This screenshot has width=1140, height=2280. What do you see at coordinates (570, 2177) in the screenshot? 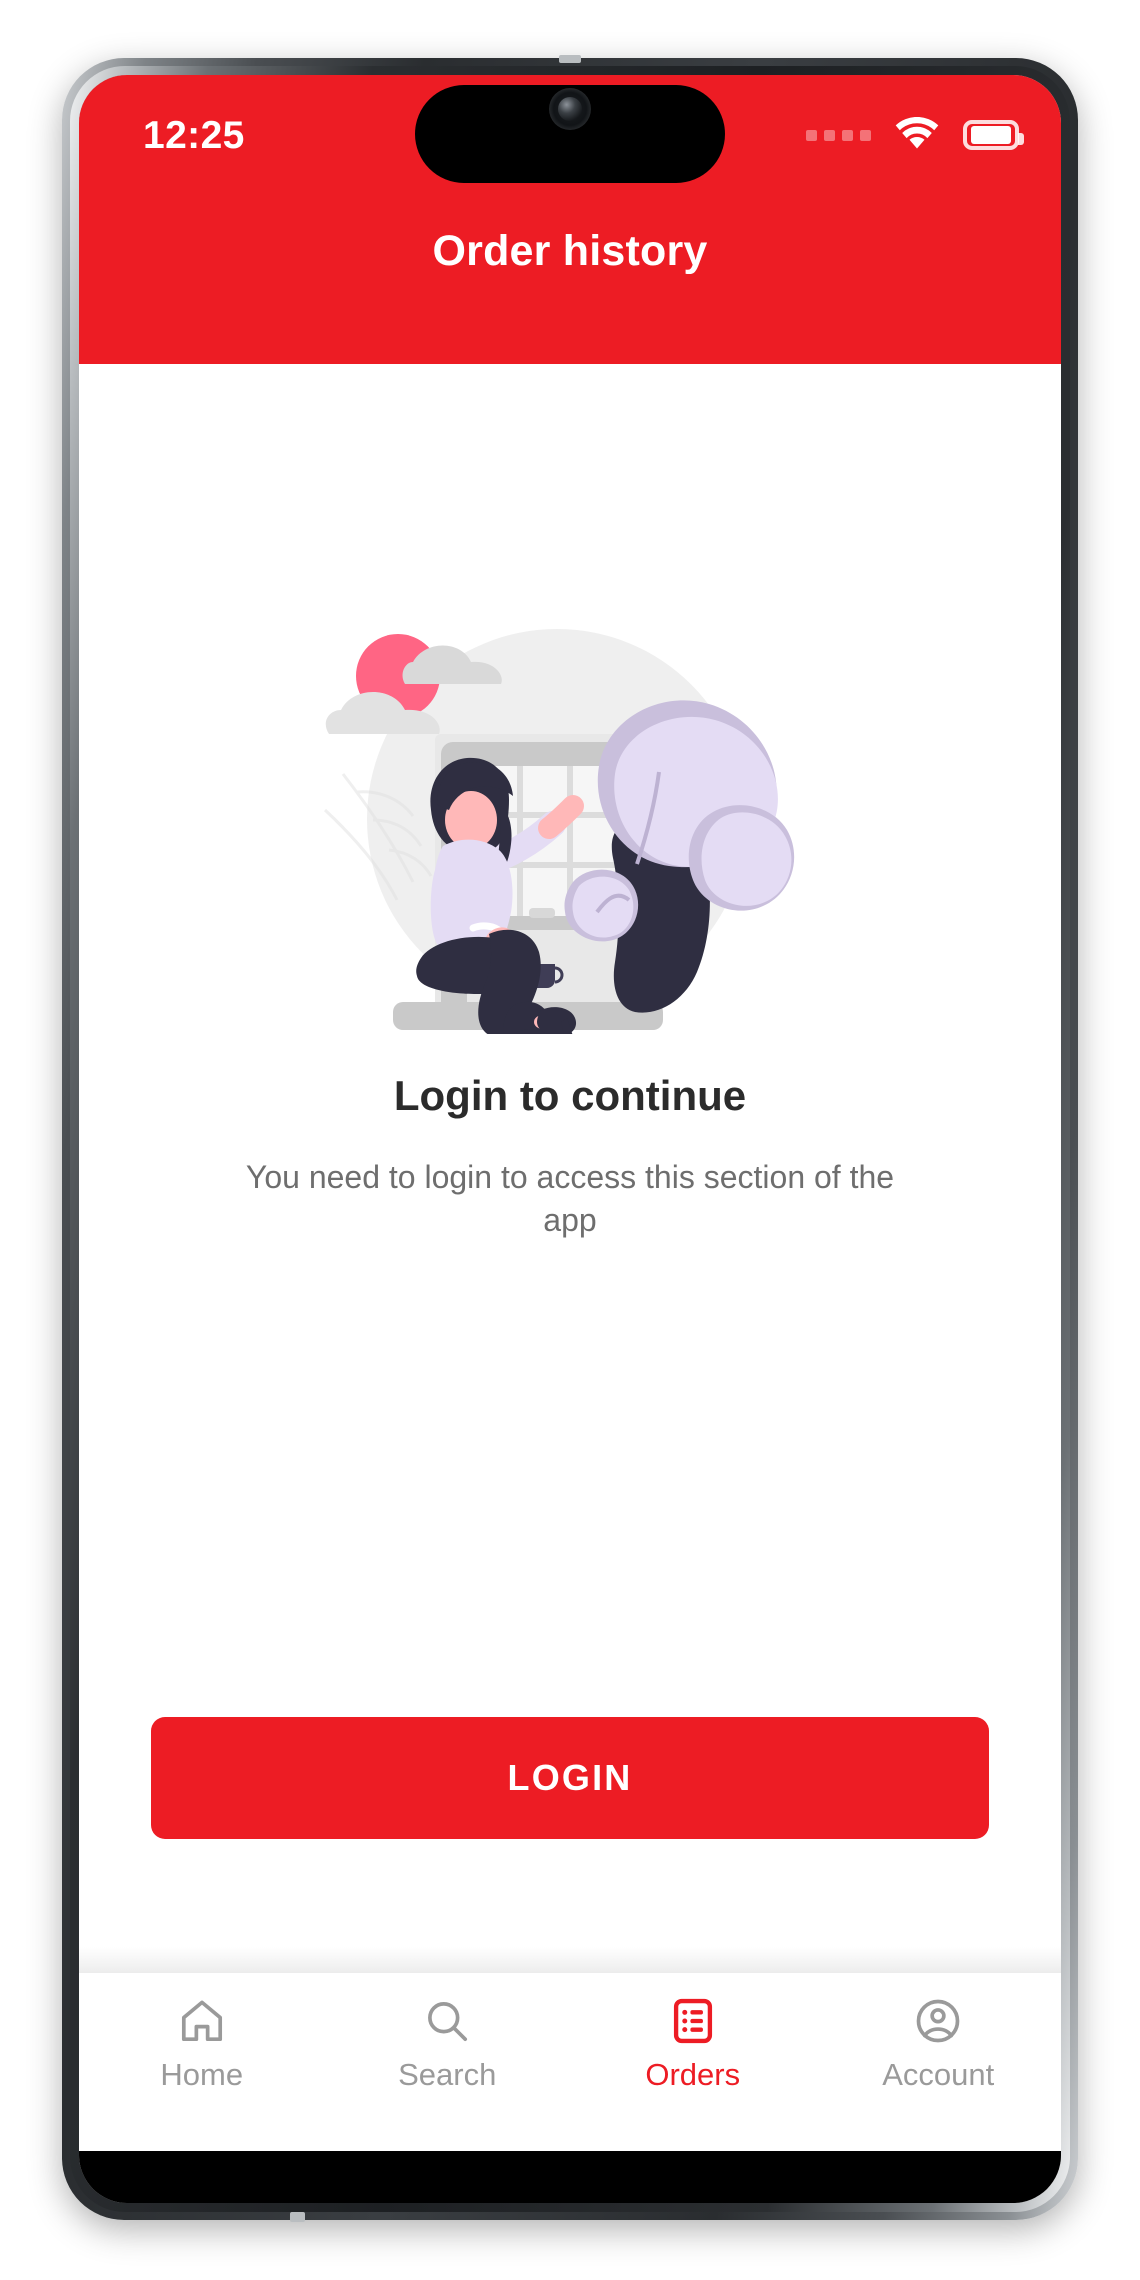
I see `screen-bottom-bezel` at bounding box center [570, 2177].